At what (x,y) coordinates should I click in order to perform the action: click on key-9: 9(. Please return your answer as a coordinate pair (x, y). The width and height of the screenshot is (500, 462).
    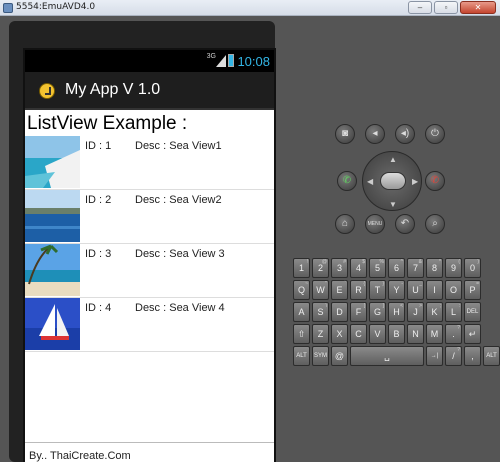
    Looking at the image, I should click on (453, 268).